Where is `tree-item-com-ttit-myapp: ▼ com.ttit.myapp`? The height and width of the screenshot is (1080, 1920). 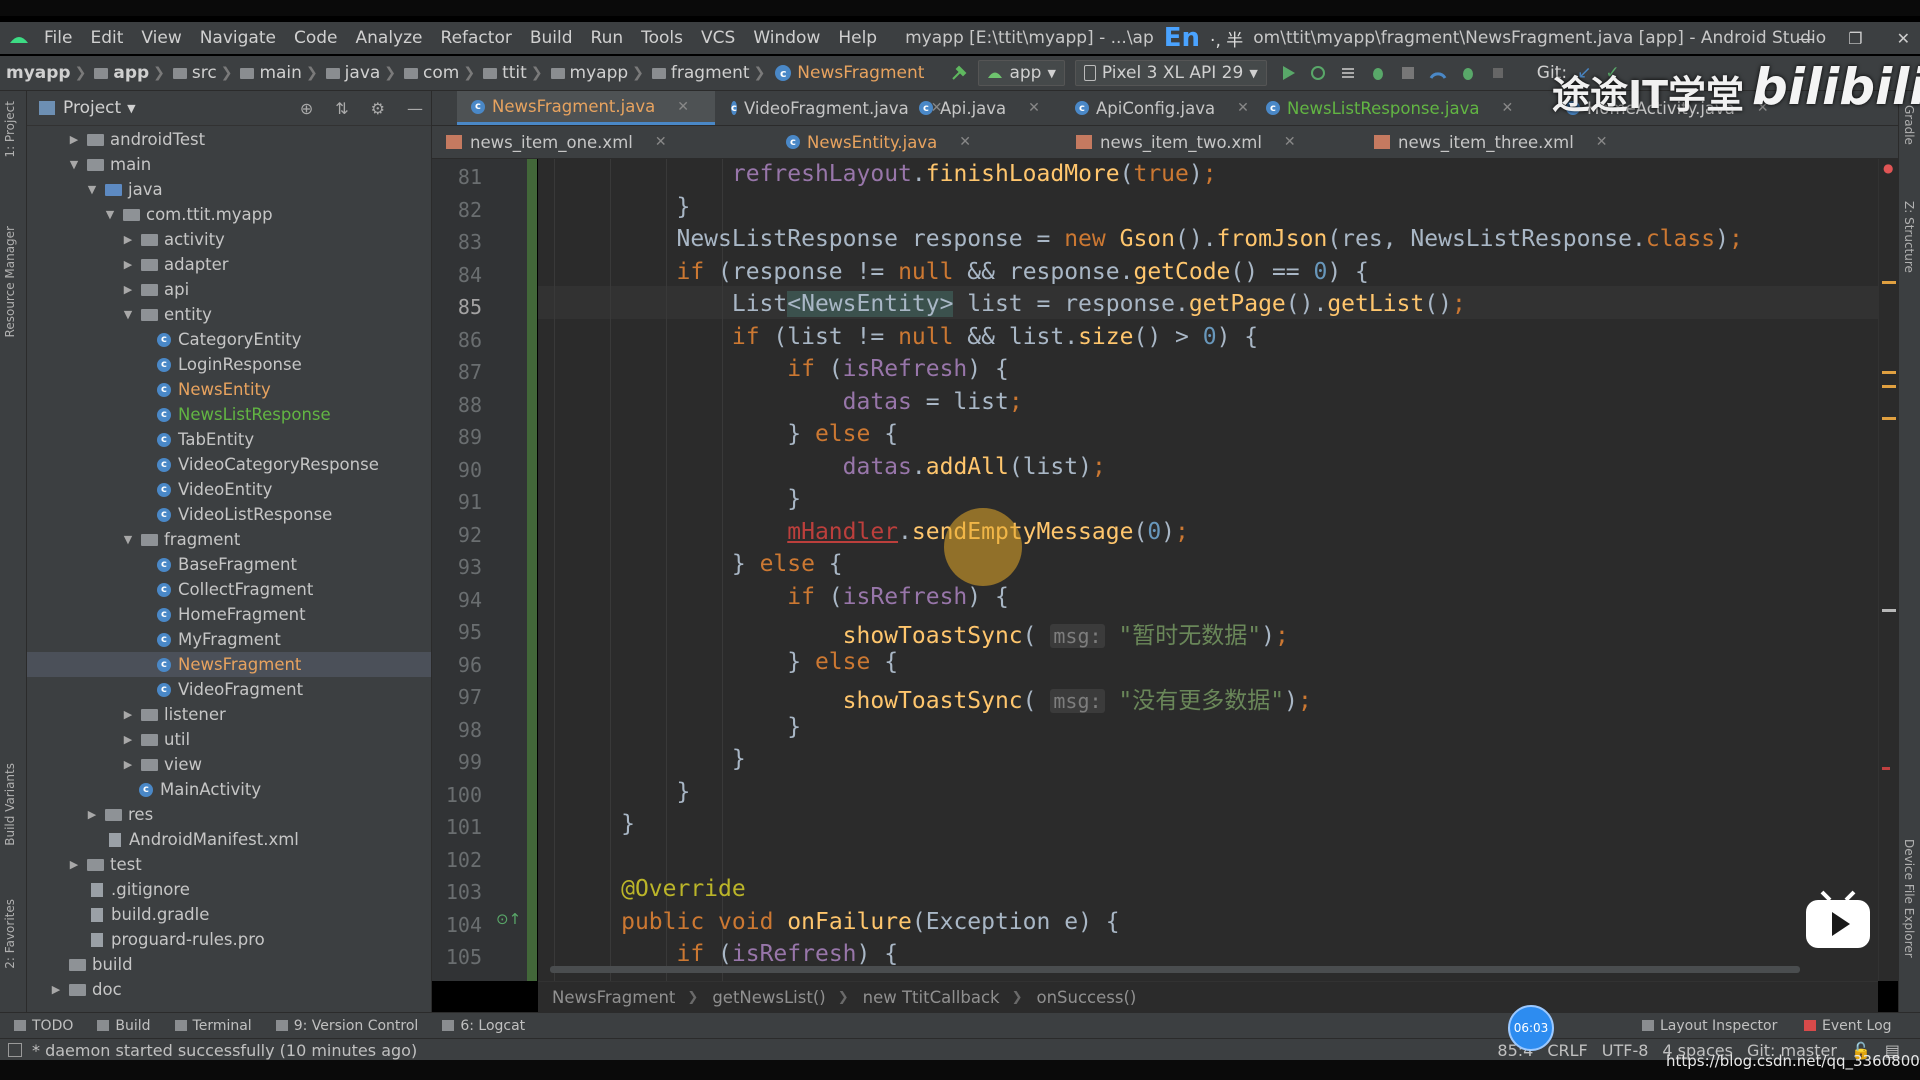
tree-item-com-ttit-myapp: ▼ com.ttit.myapp is located at coordinates (229, 214).